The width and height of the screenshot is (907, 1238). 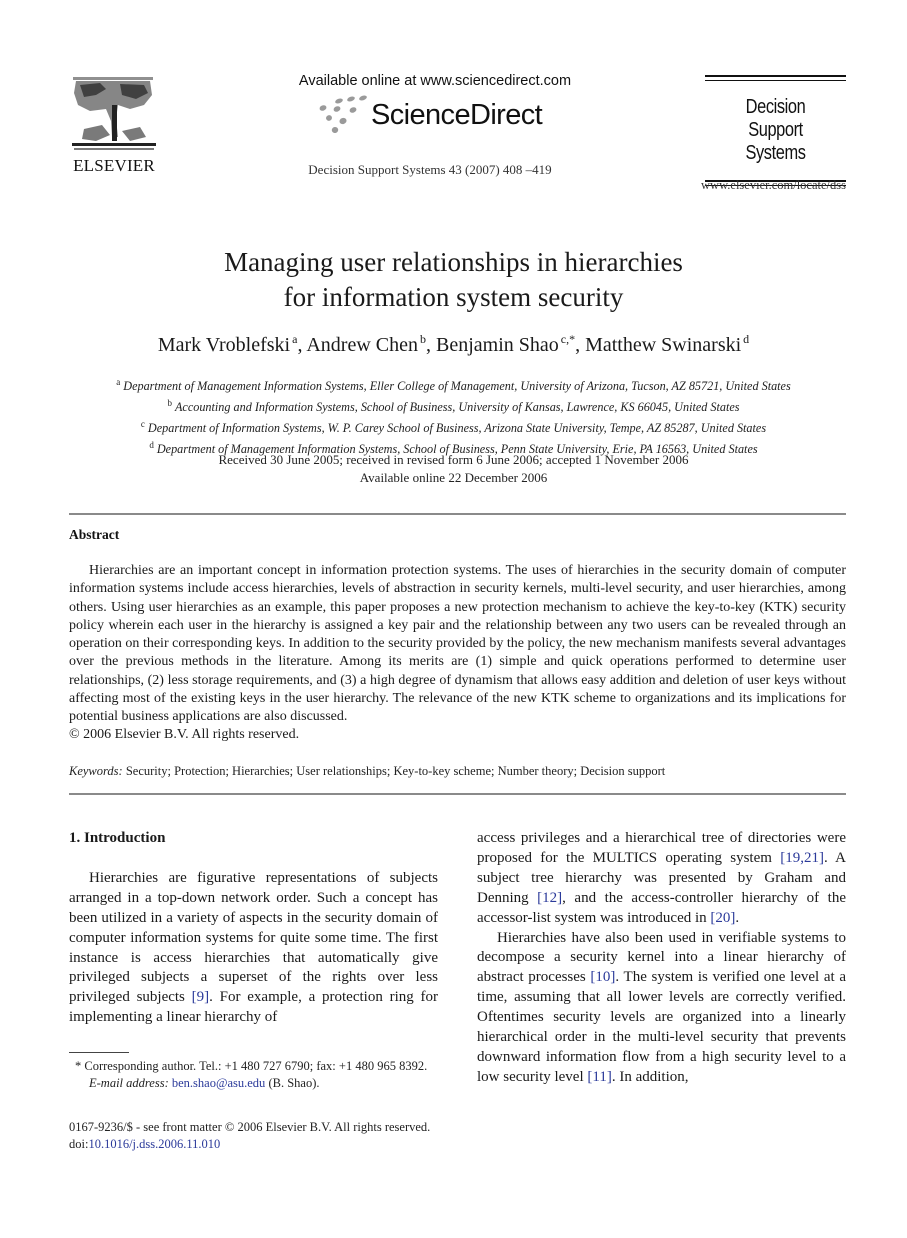 What do you see at coordinates (224, 345) in the screenshot?
I see `author-name: Mark Vroblefski` at bounding box center [224, 345].